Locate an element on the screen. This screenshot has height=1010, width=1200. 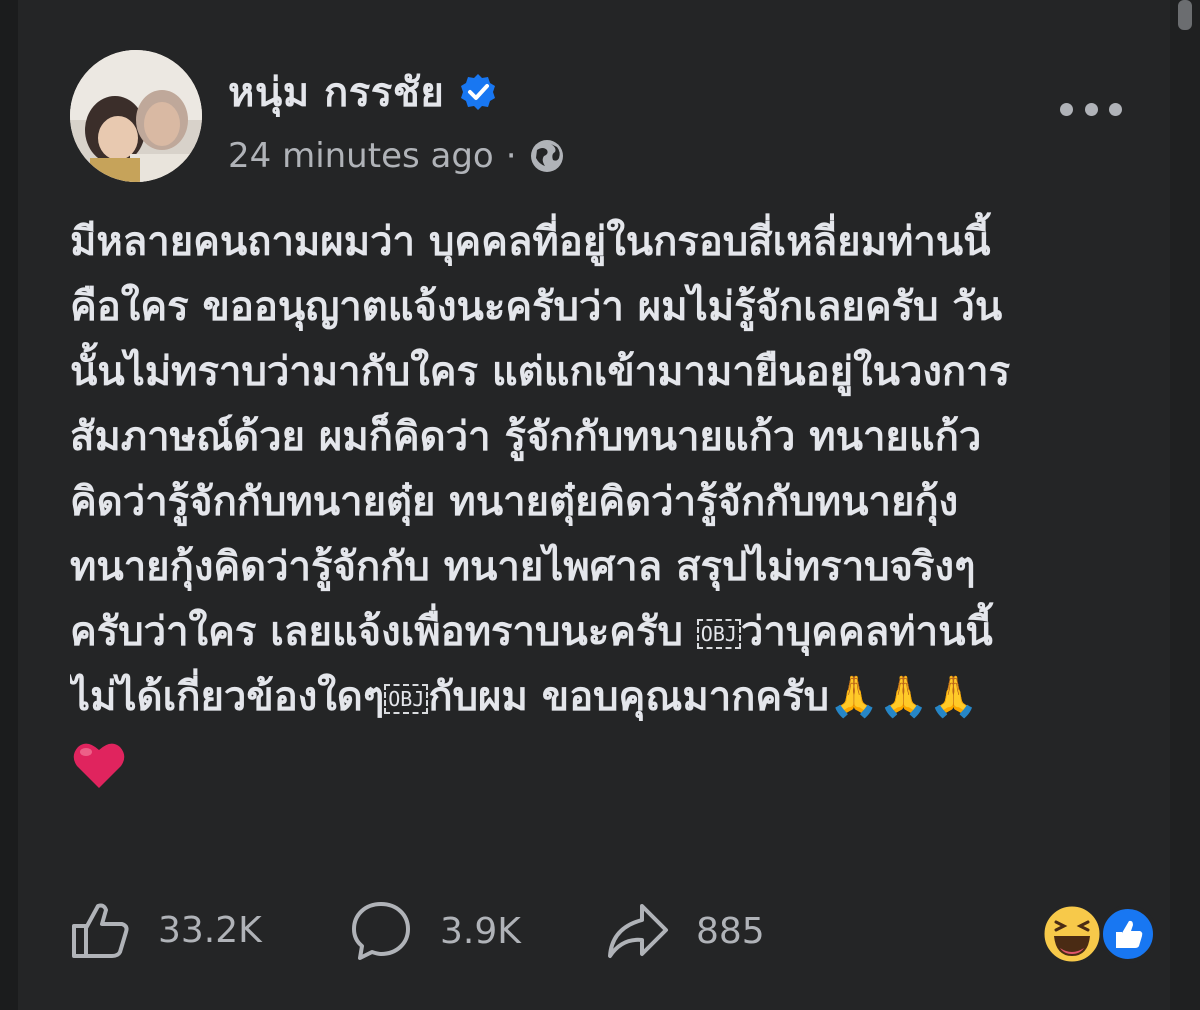
share-icon is located at coordinates (638, 931).